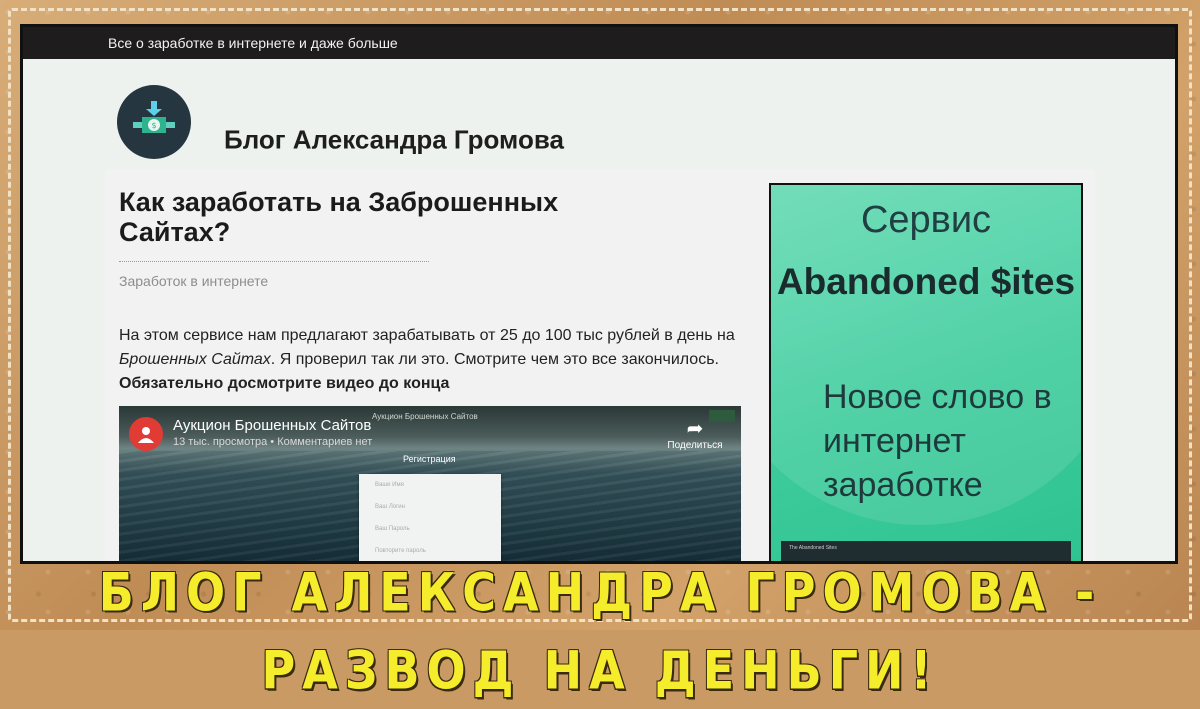  What do you see at coordinates (273, 442) in the screenshot?
I see `video-meta: 13 тыс. просмотра • Комментариев нет` at bounding box center [273, 442].